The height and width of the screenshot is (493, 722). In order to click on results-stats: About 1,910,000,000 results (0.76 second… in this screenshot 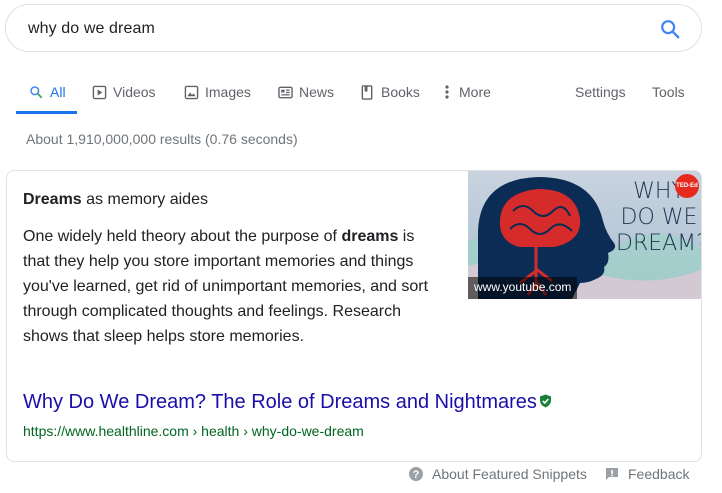, I will do `click(162, 139)`.